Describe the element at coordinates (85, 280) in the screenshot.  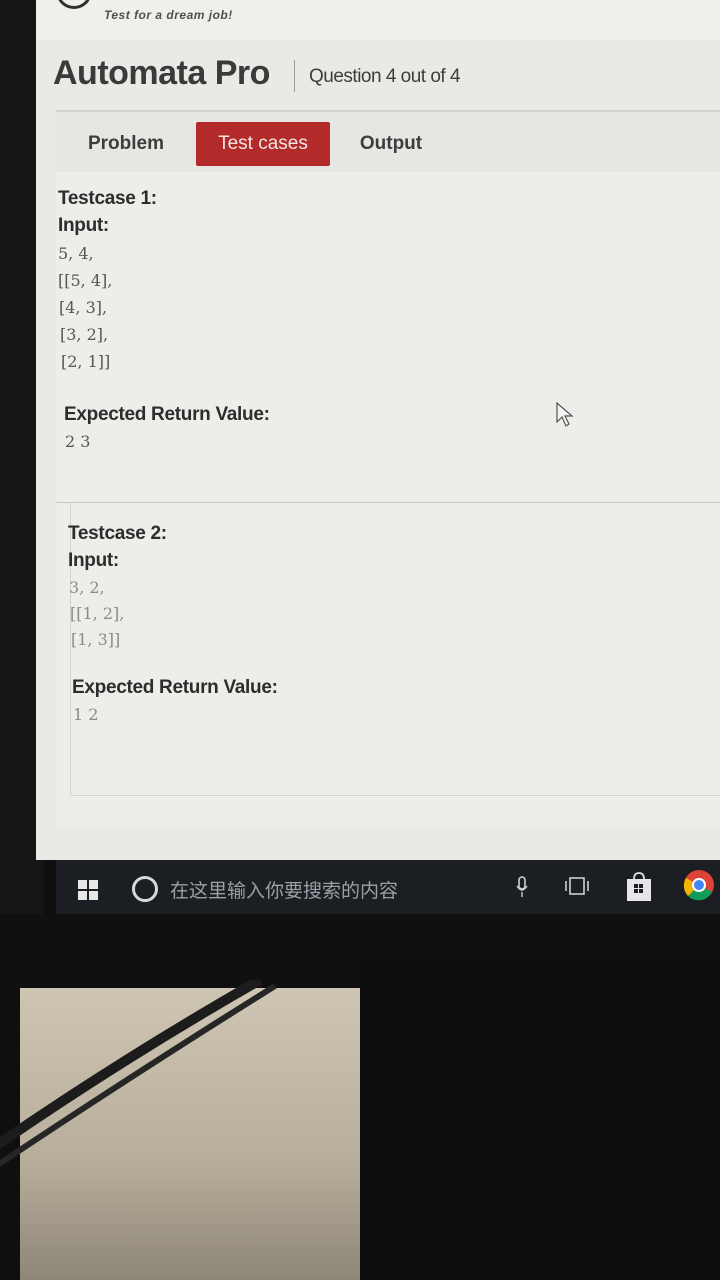
I see `input-line: [[5, 4],` at that location.